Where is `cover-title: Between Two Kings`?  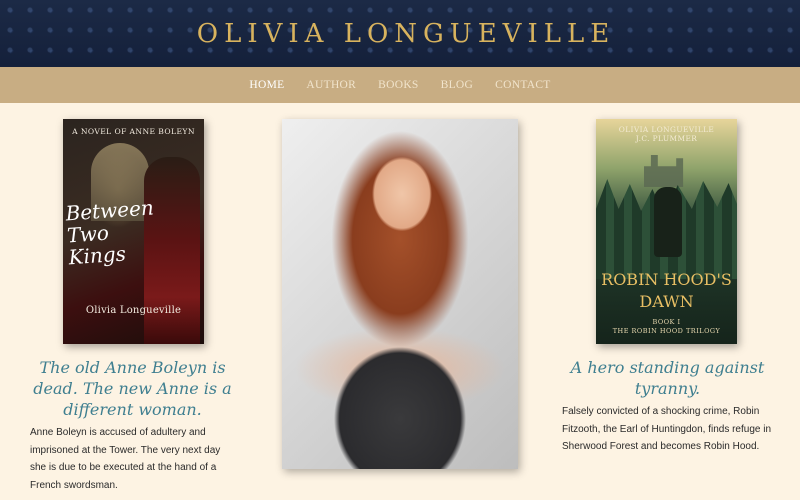
cover-title: Between Two Kings is located at coordinates (109, 232).